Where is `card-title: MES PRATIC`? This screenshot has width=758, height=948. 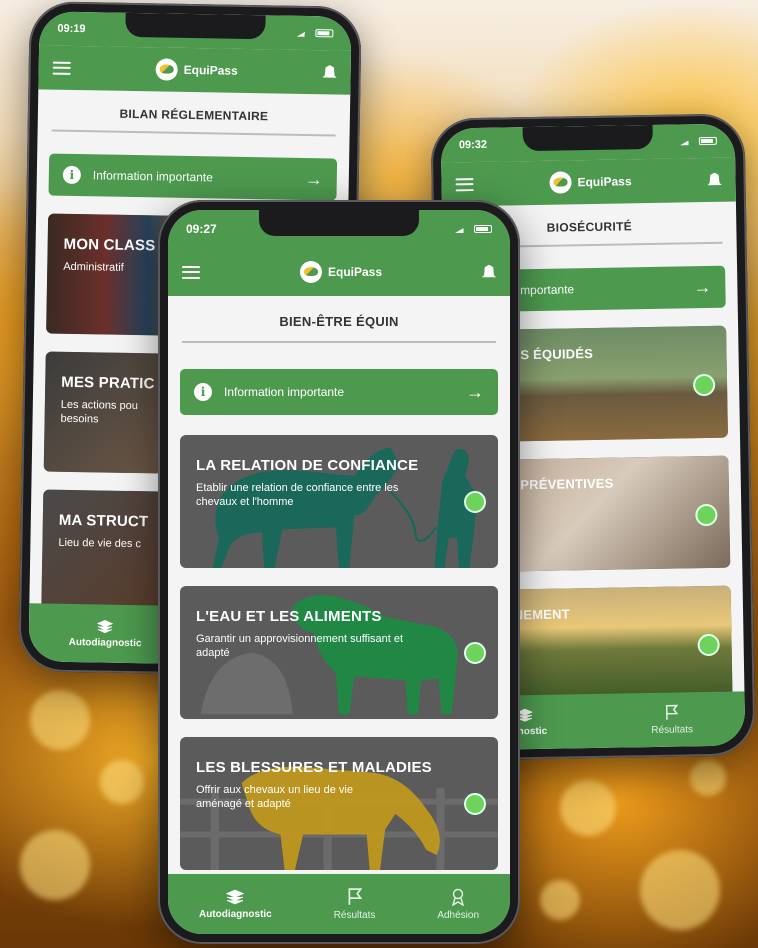
card-title: MES PRATIC is located at coordinates (108, 383).